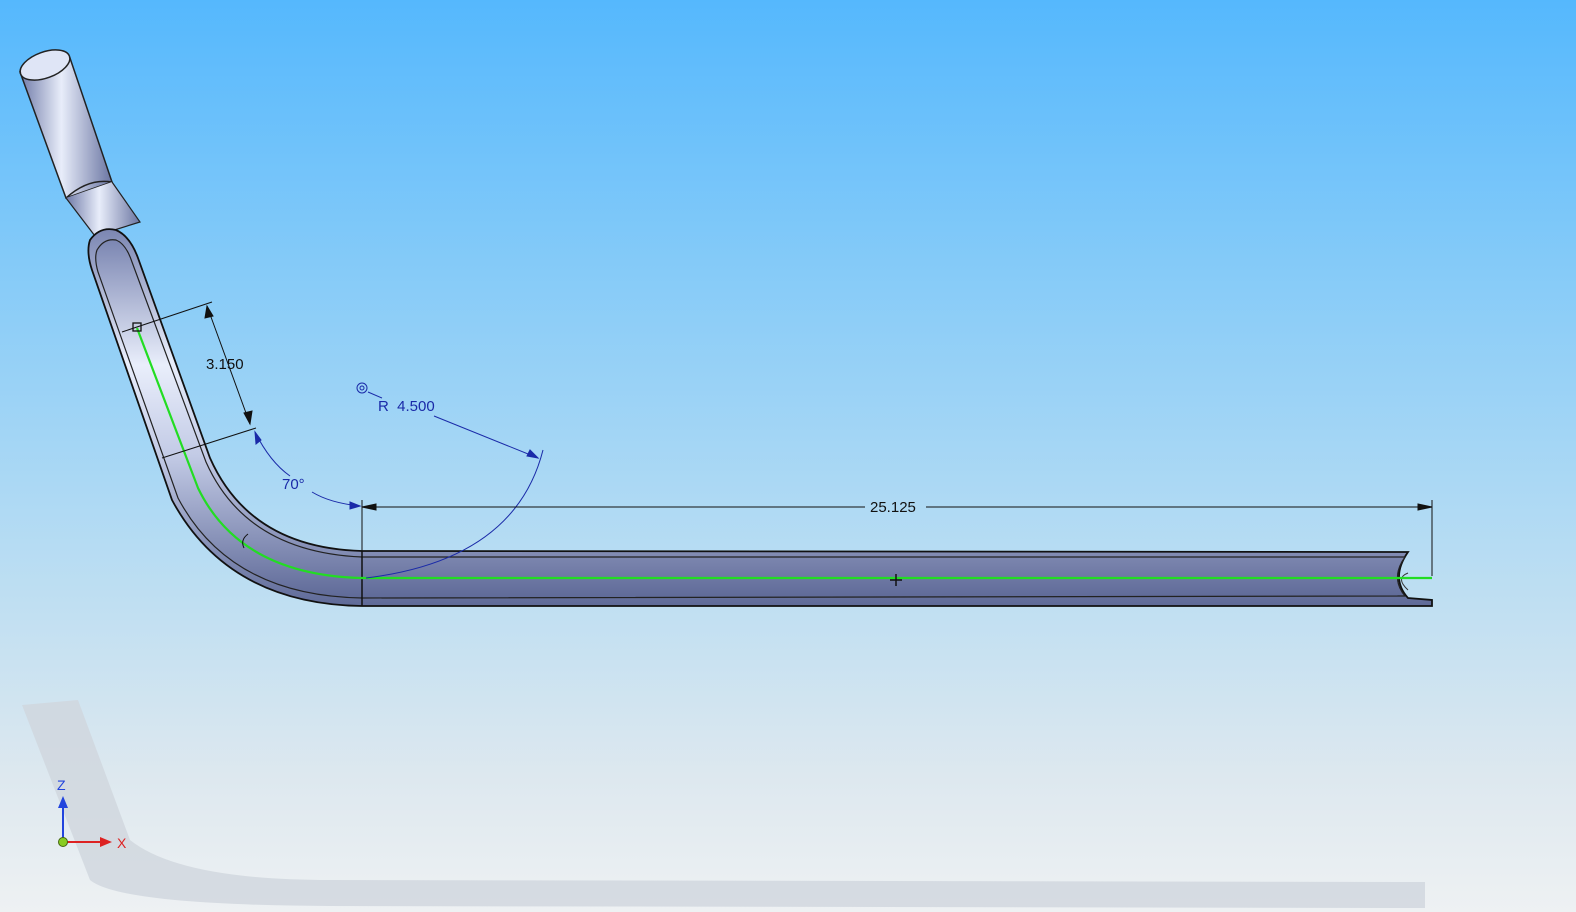 This screenshot has height=912, width=1576. Describe the element at coordinates (78, 140) in the screenshot. I see `tube-end-cylinder` at that location.